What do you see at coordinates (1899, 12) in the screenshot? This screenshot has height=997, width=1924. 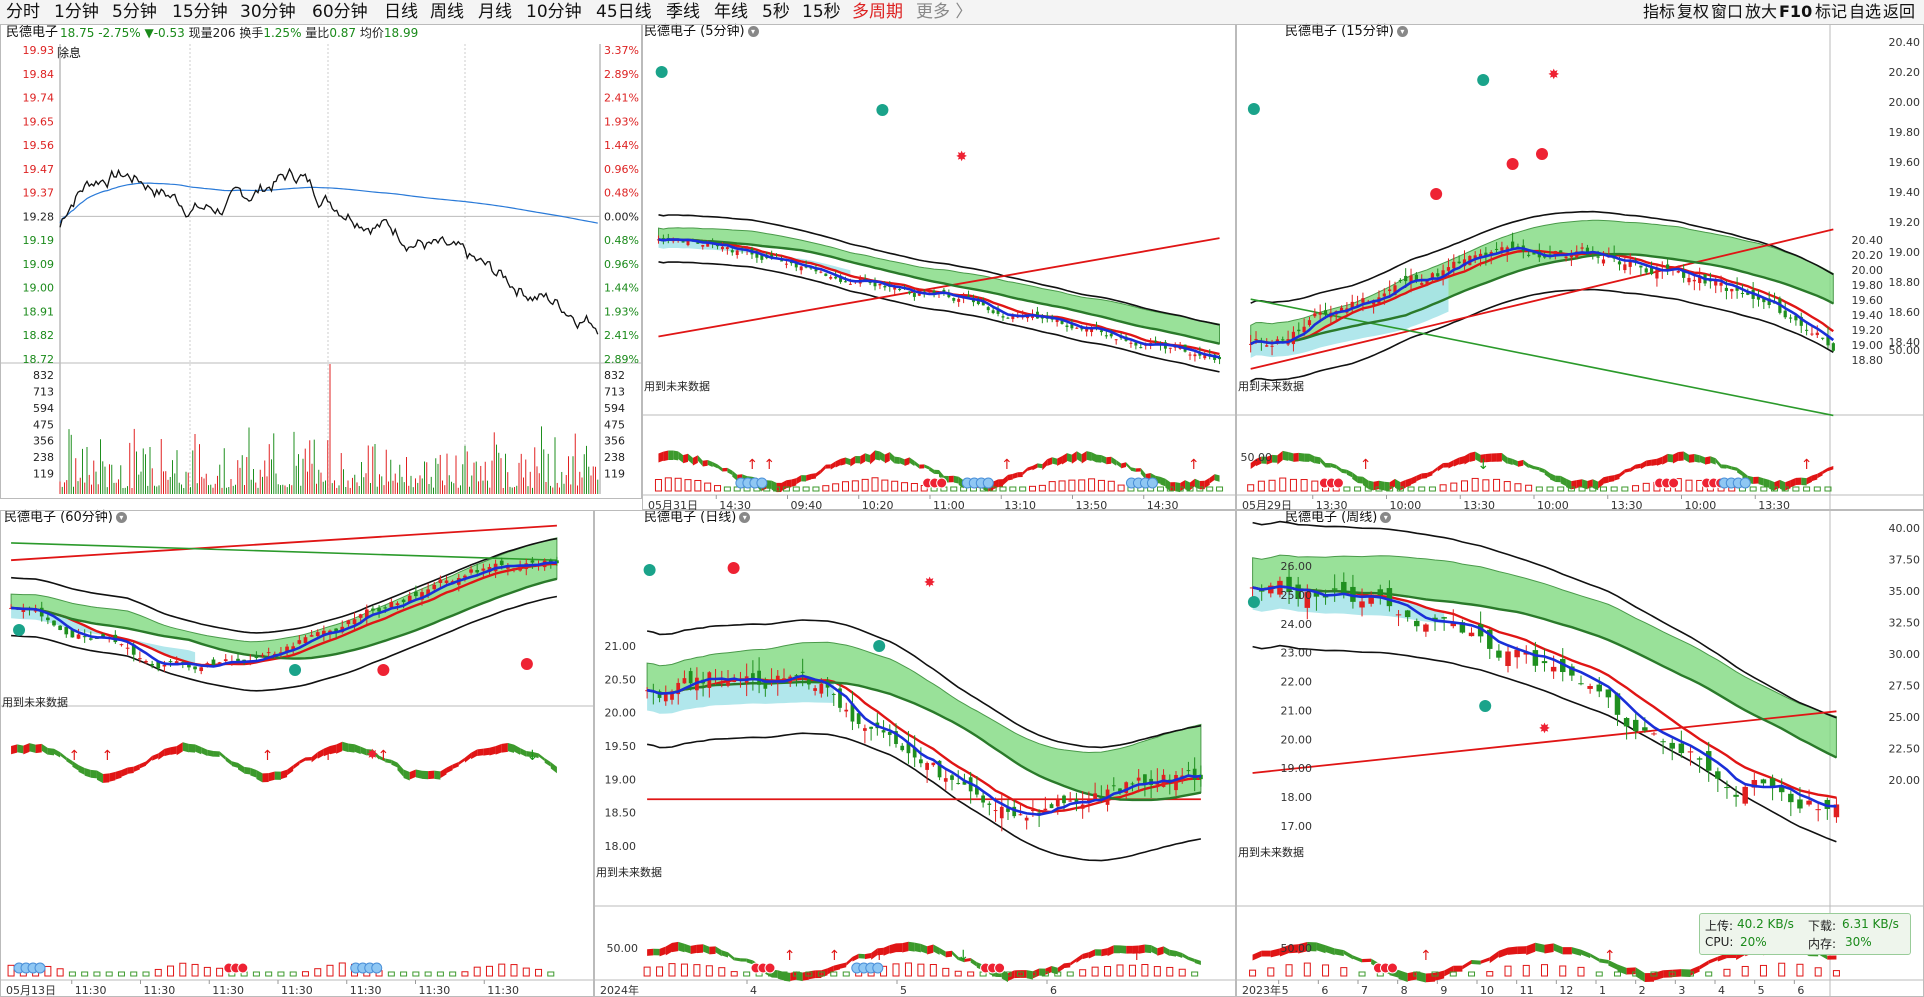 I see `back-button: 返回` at bounding box center [1899, 12].